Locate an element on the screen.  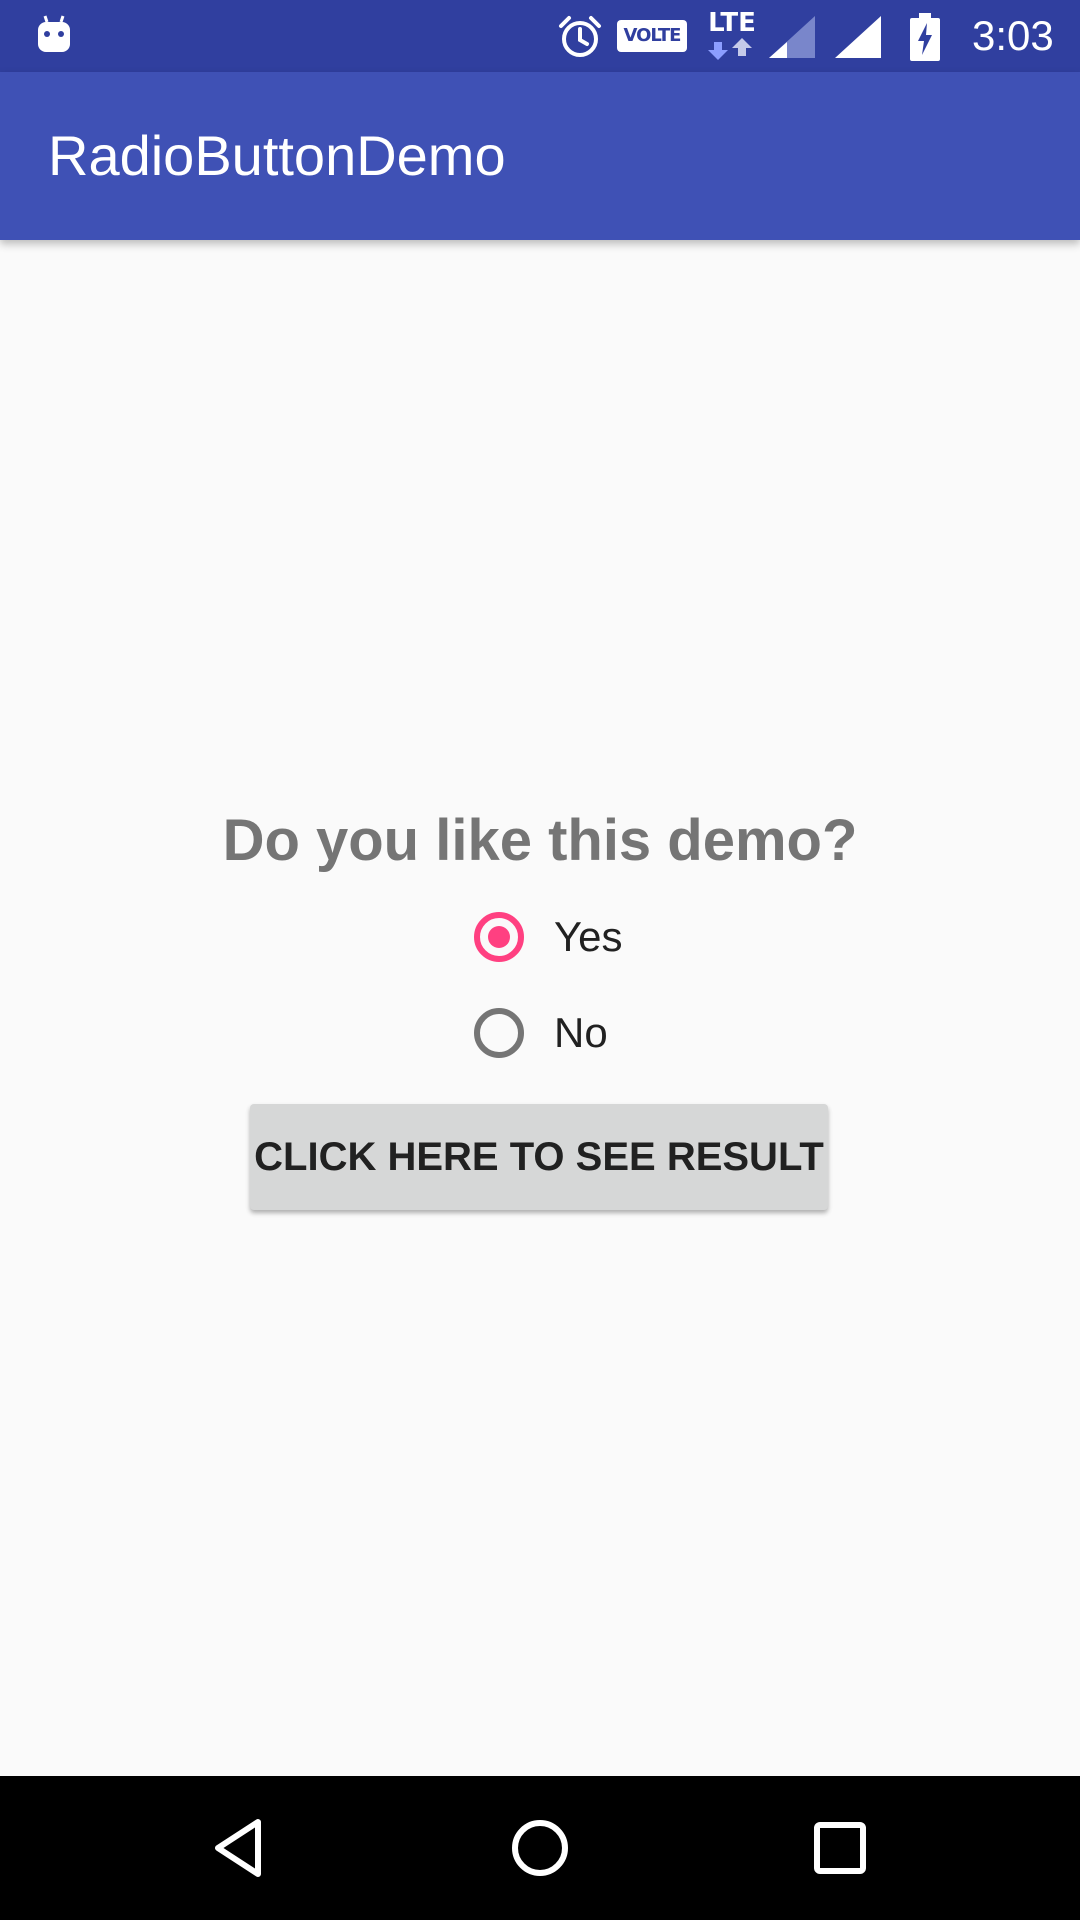
question-text: Do you like this demo? is located at coordinates (540, 840).